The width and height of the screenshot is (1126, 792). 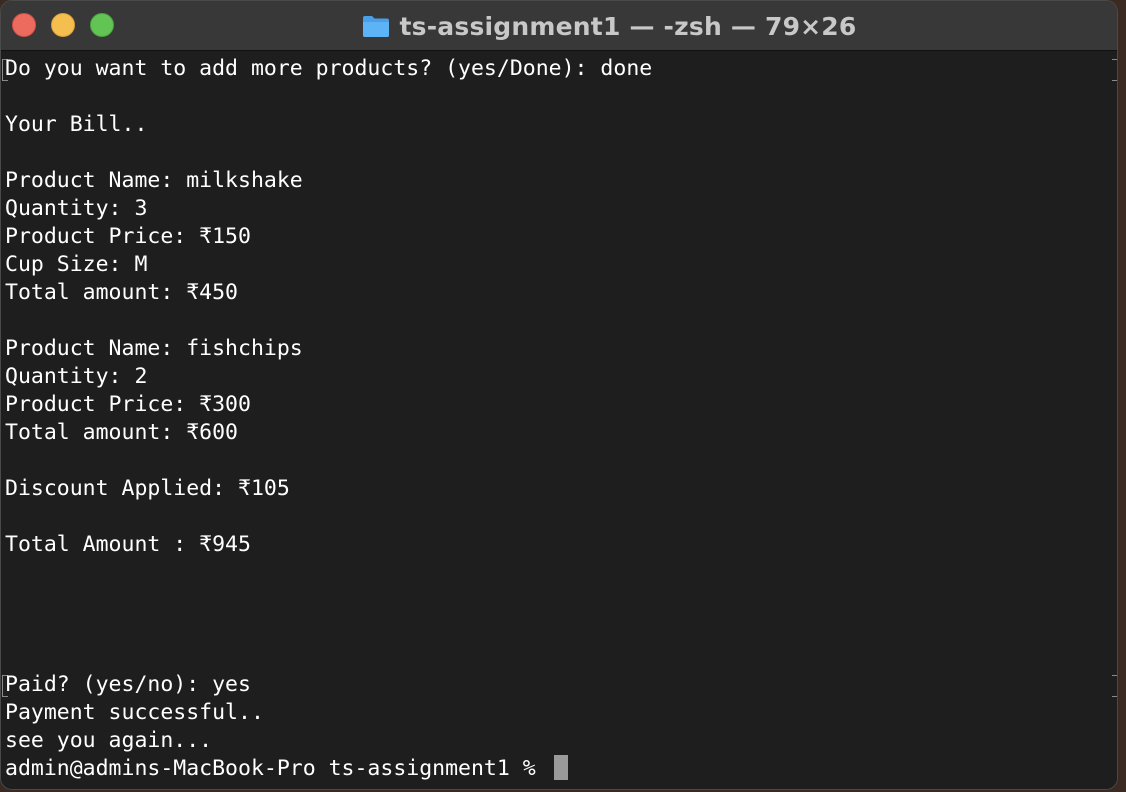 I want to click on terminal-line: Your Bill.., so click(x=76, y=124).